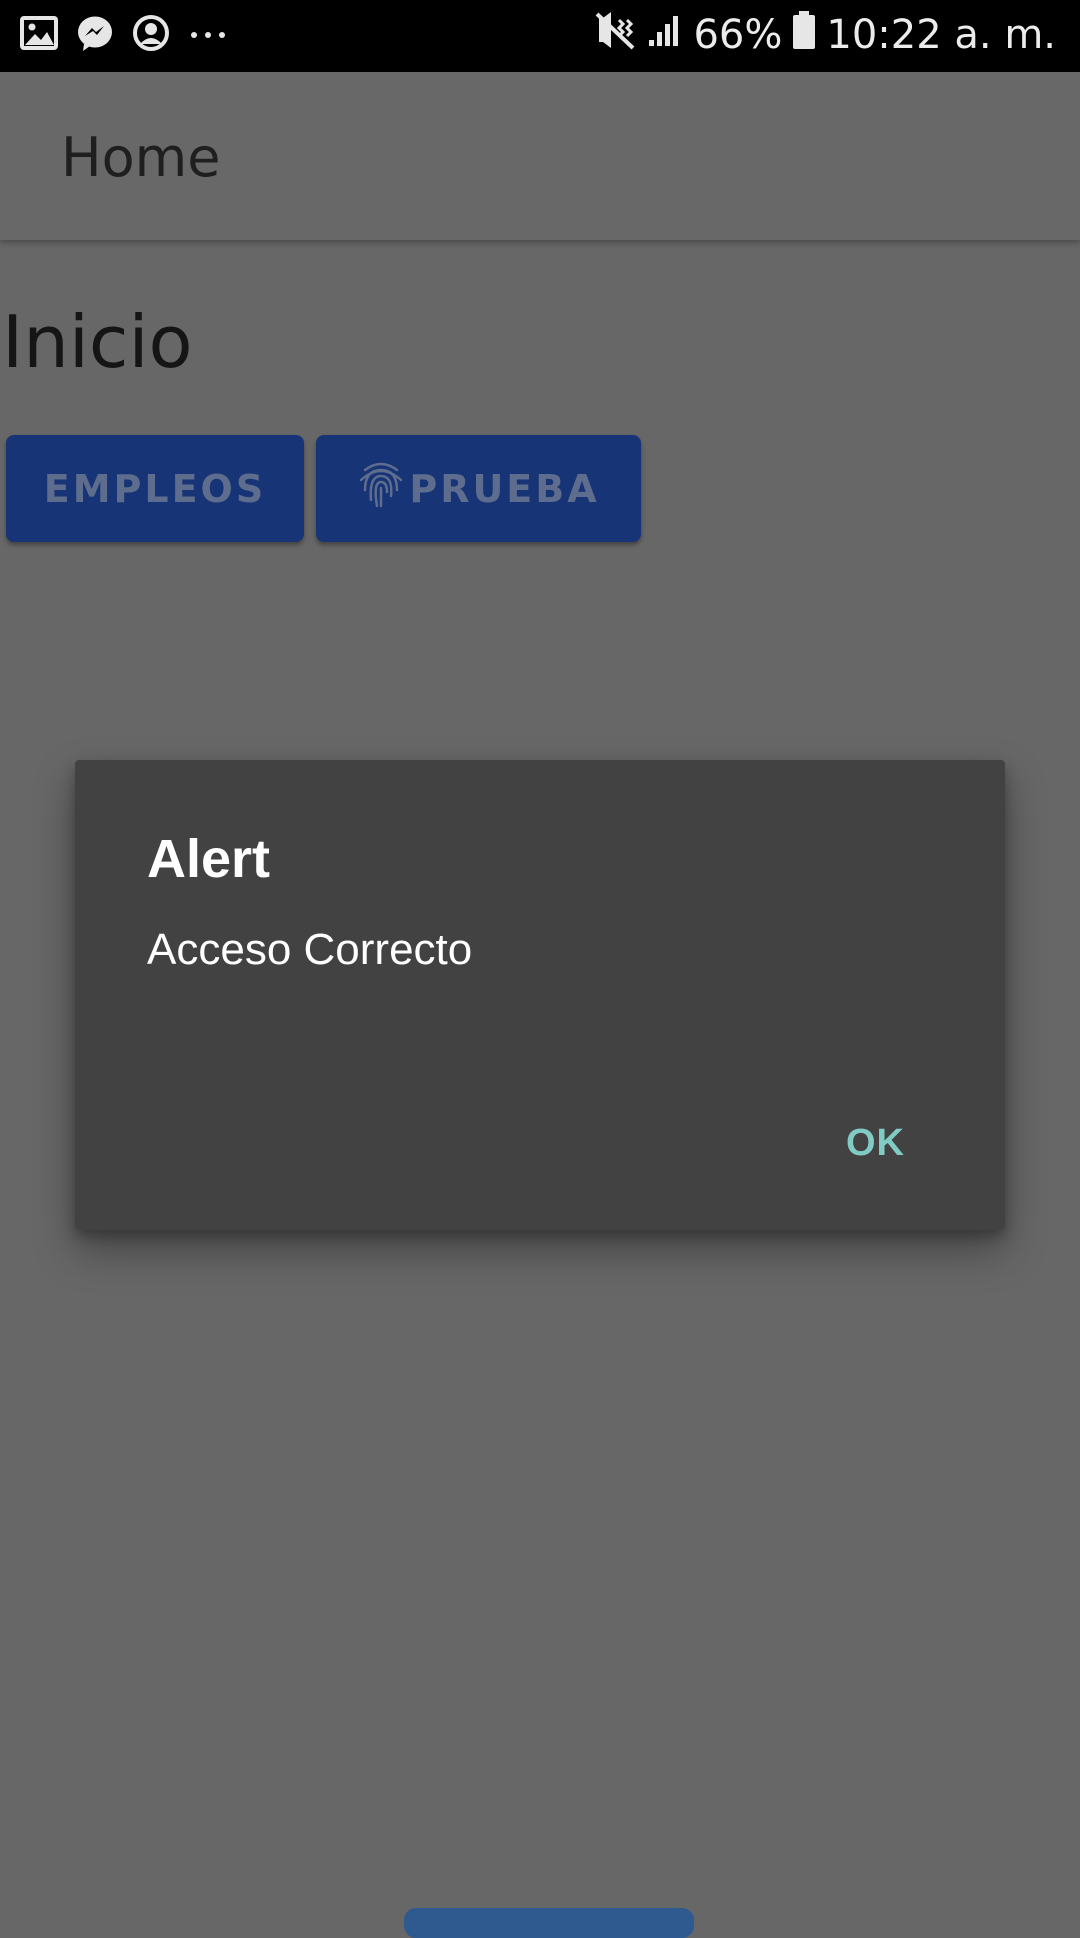  I want to click on ok-button: OK, so click(875, 1143).